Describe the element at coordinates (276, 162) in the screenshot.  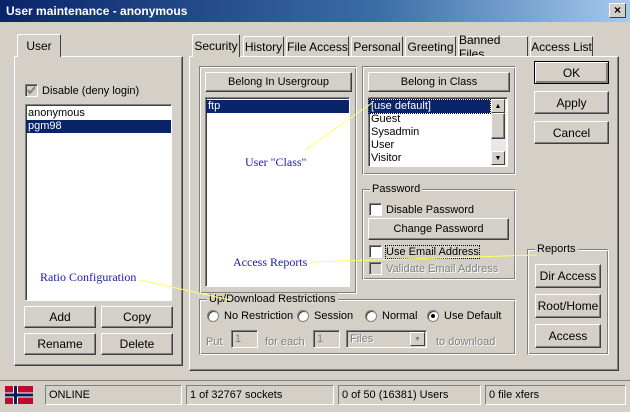
I see `annotation-user-class: User "Class"` at that location.